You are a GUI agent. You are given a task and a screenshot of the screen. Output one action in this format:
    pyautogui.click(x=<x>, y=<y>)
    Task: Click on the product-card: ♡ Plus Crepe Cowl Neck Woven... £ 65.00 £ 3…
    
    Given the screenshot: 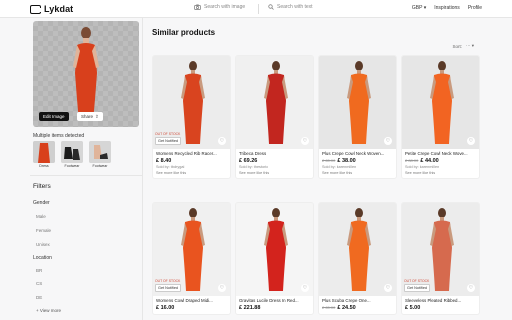 What is the action you would take?
    pyautogui.click(x=357, y=117)
    